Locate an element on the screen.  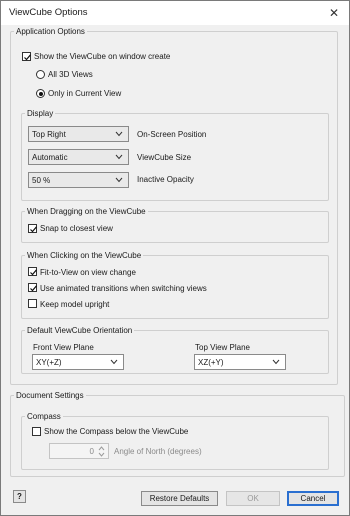
animated-transitions-checkbox is located at coordinates (32, 287).